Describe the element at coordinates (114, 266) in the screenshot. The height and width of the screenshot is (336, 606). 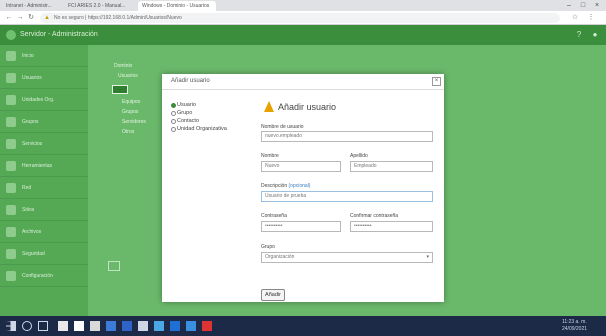
I see `collapse-toggle` at that location.